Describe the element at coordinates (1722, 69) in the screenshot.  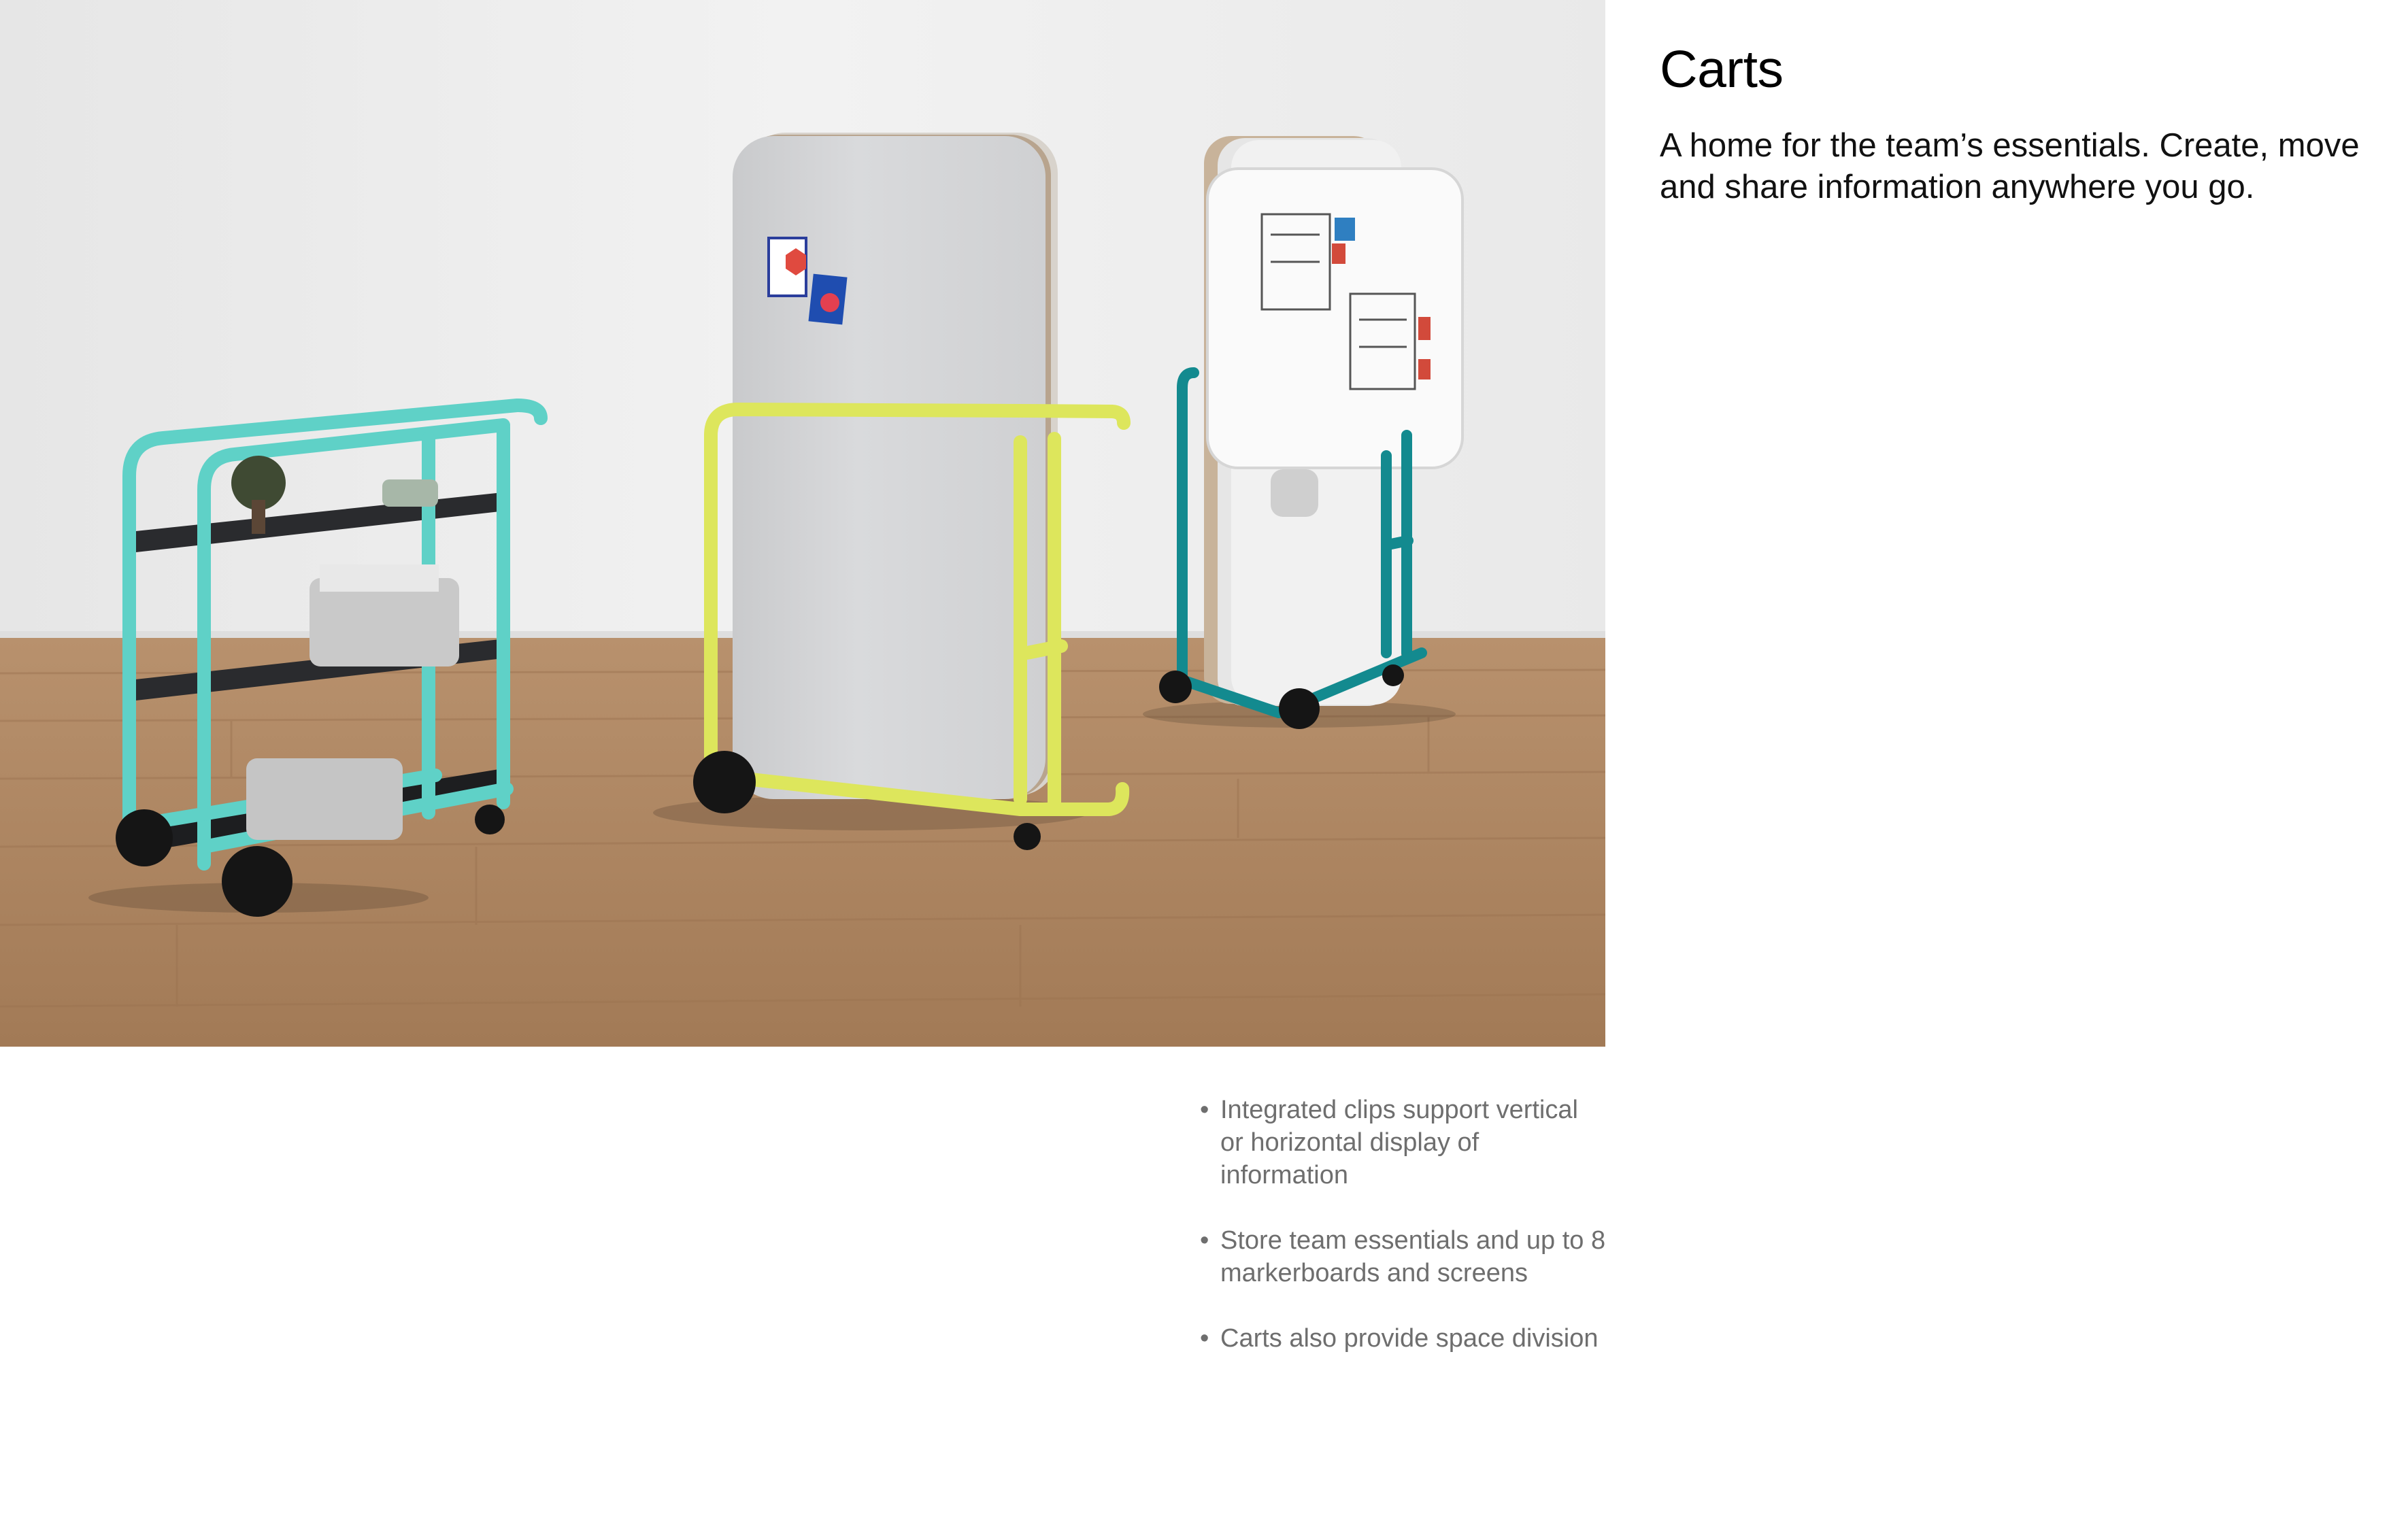
I see `page-title: Carts` at that location.